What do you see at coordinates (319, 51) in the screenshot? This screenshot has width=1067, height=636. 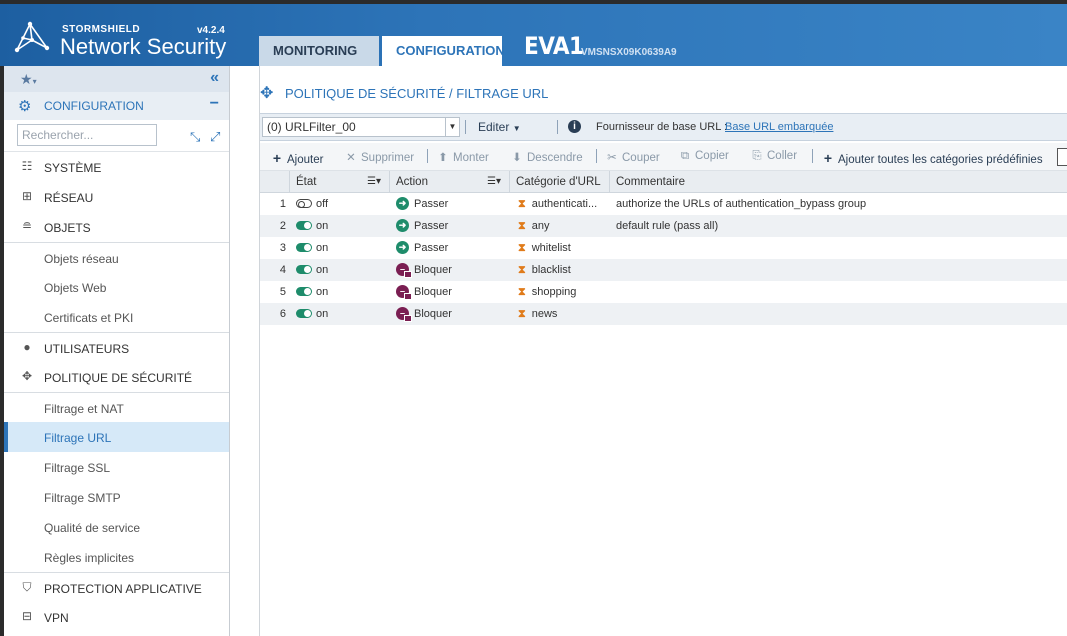 I see `tab-monitoring: MONITORING` at bounding box center [319, 51].